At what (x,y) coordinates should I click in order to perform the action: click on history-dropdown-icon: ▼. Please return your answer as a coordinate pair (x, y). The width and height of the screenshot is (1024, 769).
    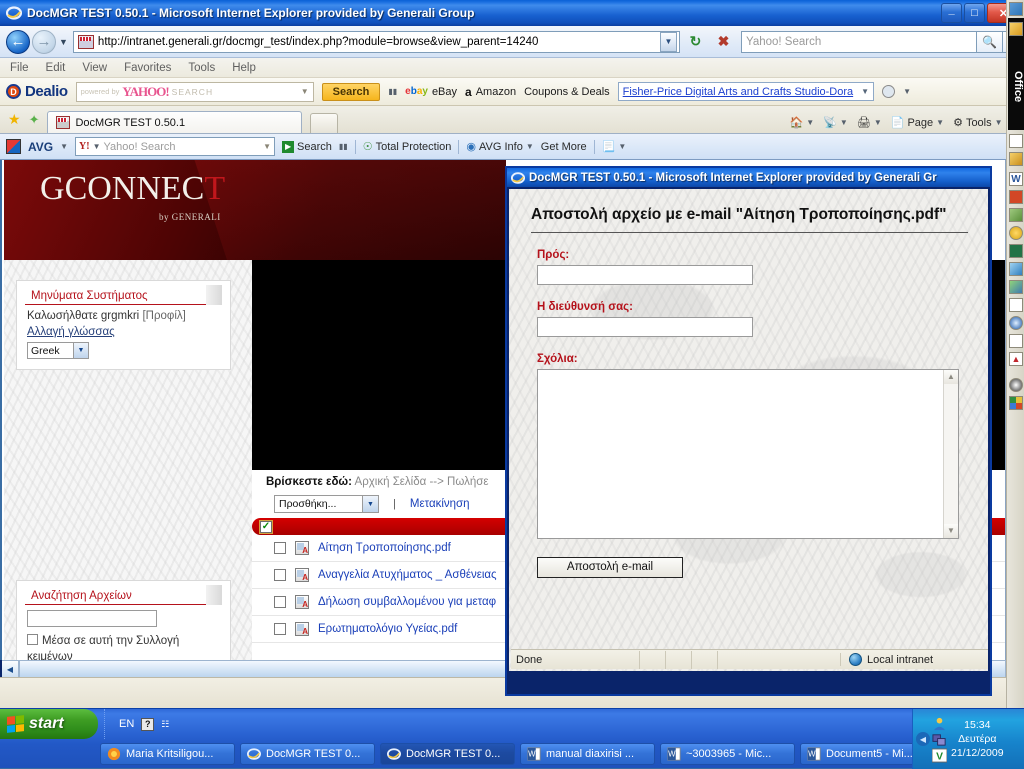
    Looking at the image, I should click on (63, 42).